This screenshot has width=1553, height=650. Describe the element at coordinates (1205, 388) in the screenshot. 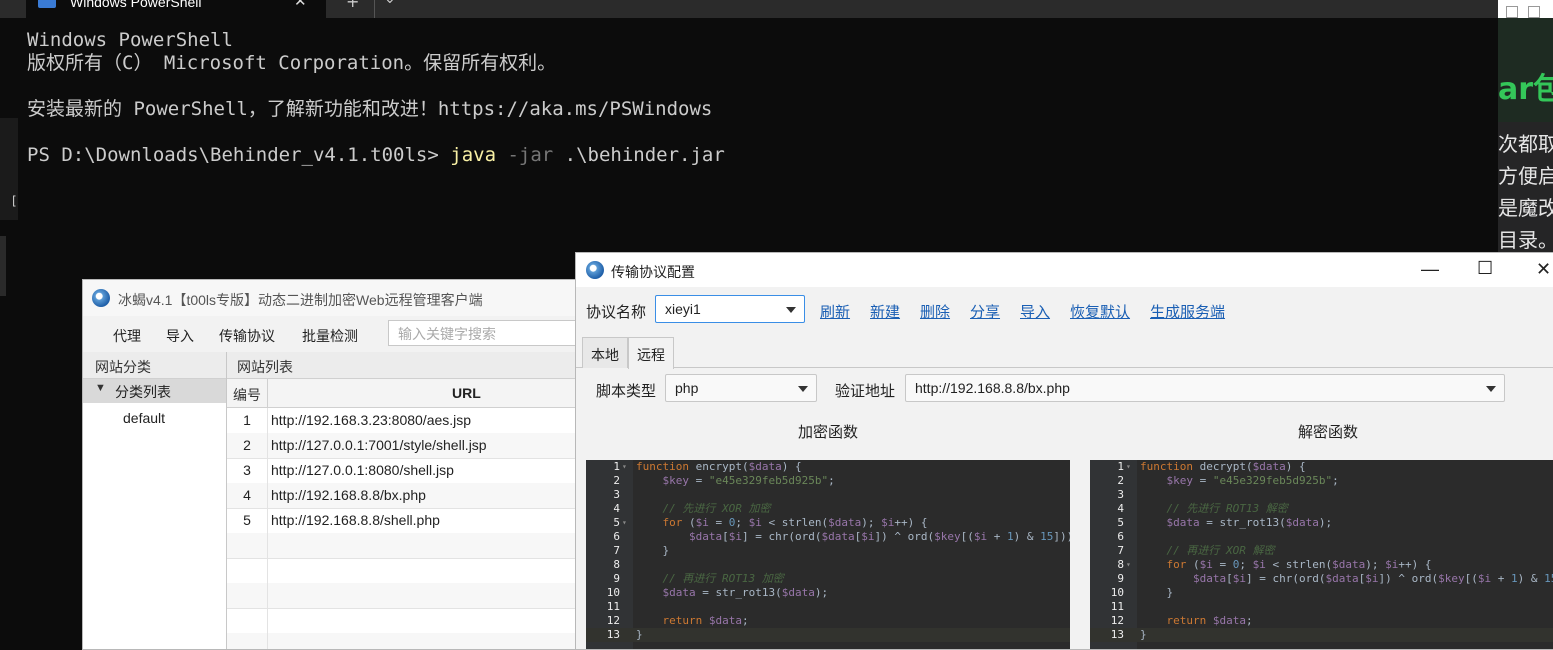

I see `verify-url-select: http://192.168.8.8/bx.php` at that location.